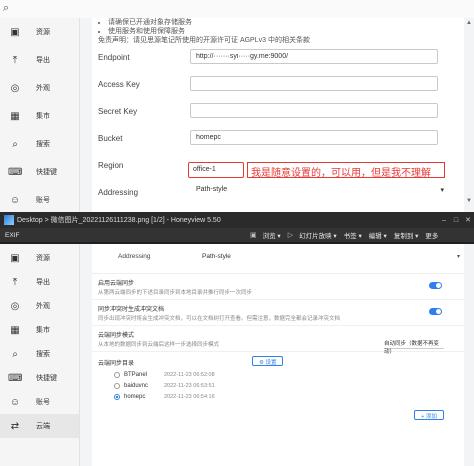 The image size is (474, 466). What do you see at coordinates (9, 220) in the screenshot?
I see `honeyview-app-icon` at bounding box center [9, 220].